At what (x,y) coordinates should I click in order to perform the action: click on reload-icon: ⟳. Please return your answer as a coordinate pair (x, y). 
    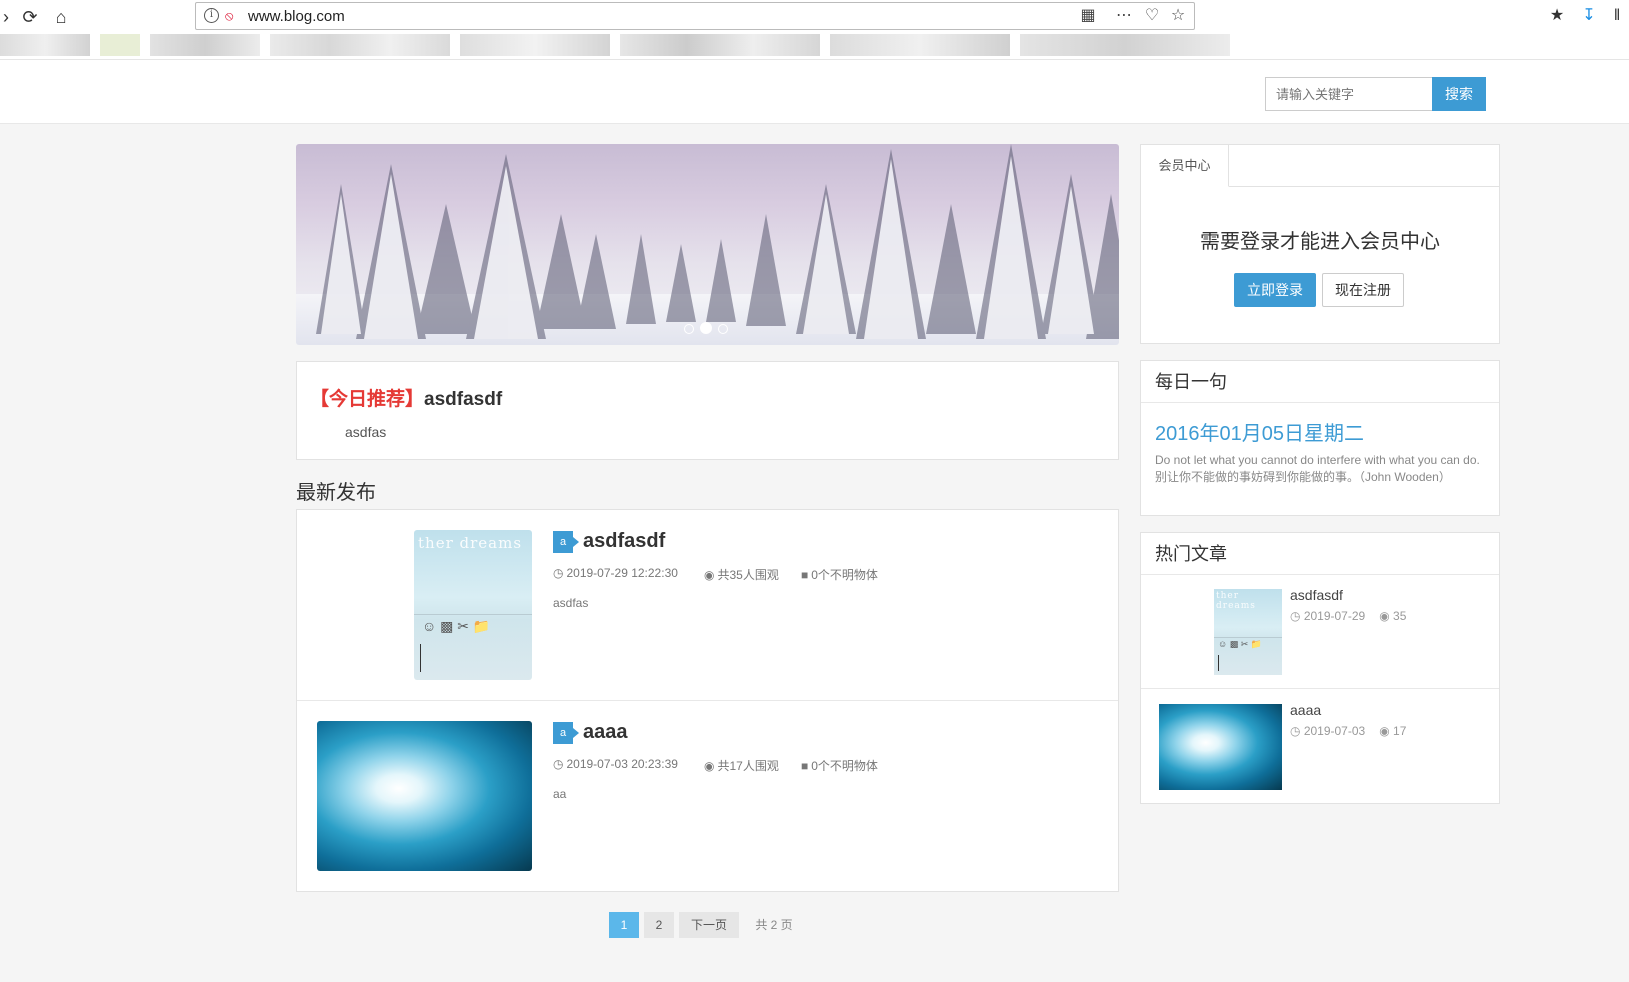
    Looking at the image, I should click on (30, 17).